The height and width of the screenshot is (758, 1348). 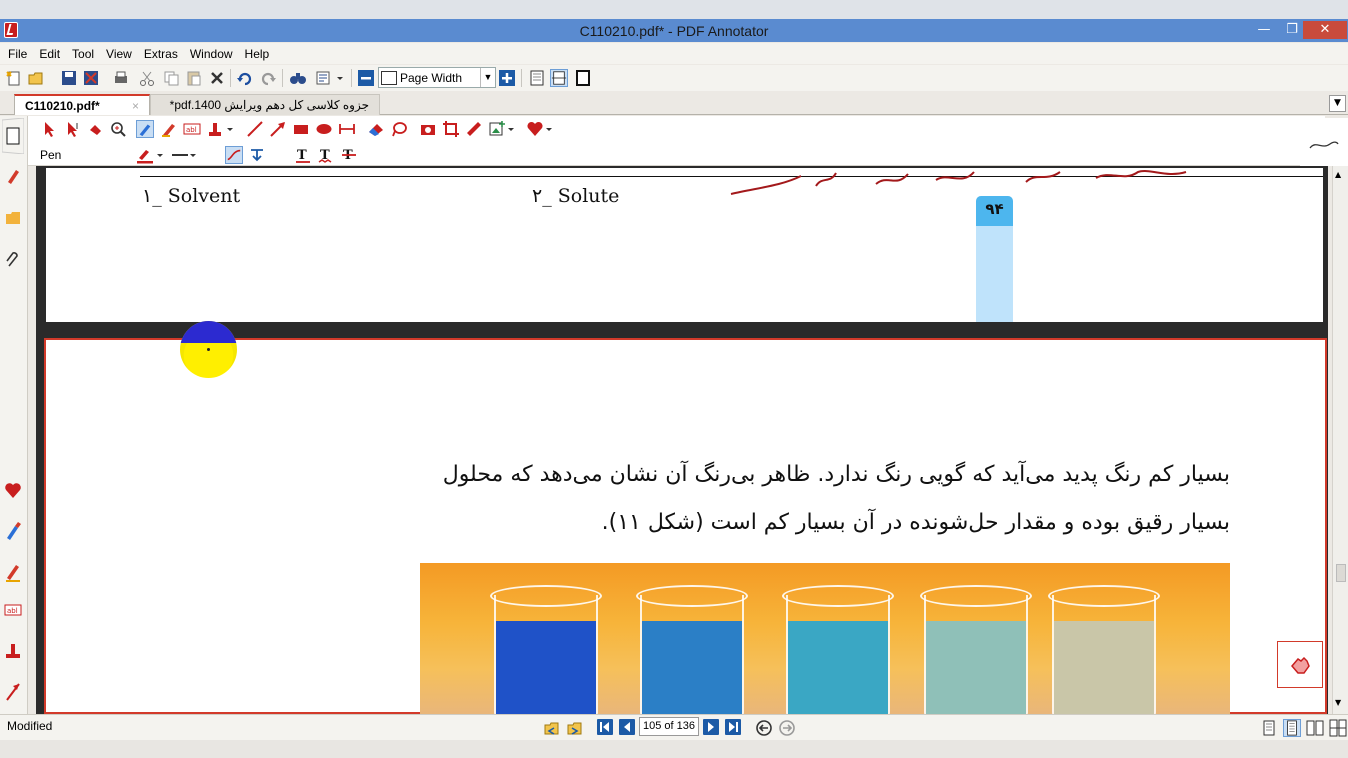 I want to click on stamp-icon, so click(x=13, y=650).